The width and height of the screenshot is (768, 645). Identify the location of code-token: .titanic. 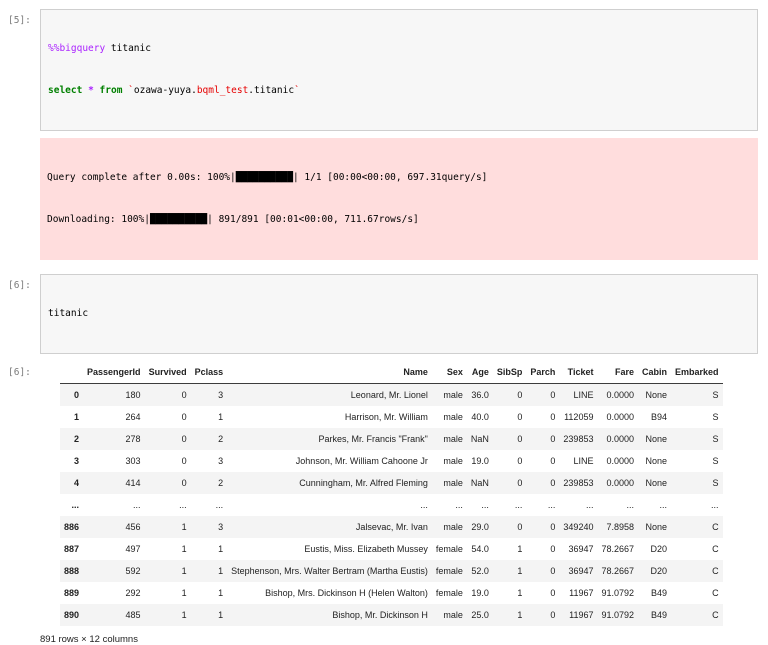
(271, 90).